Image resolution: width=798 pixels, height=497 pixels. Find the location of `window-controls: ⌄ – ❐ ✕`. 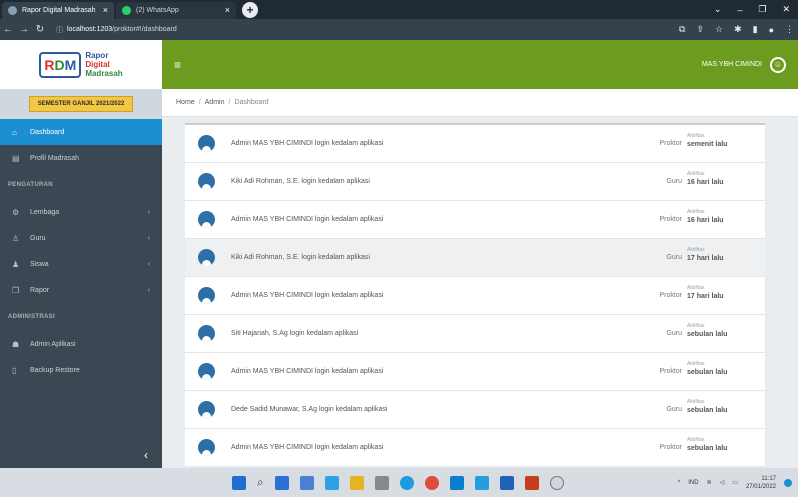

window-controls: ⌄ – ❐ ✕ is located at coordinates (756, 9).